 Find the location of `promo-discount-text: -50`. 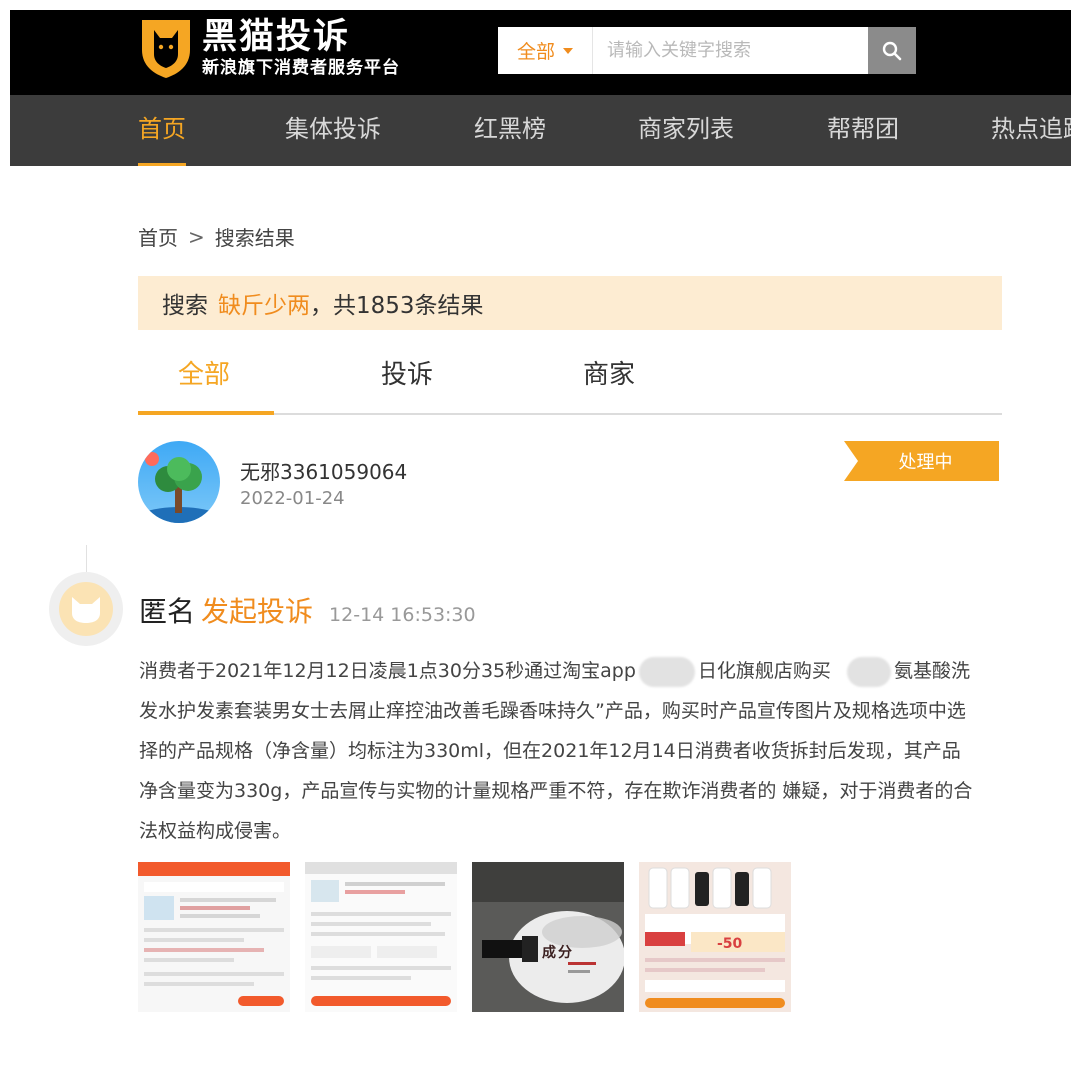

promo-discount-text: -50 is located at coordinates (730, 944).